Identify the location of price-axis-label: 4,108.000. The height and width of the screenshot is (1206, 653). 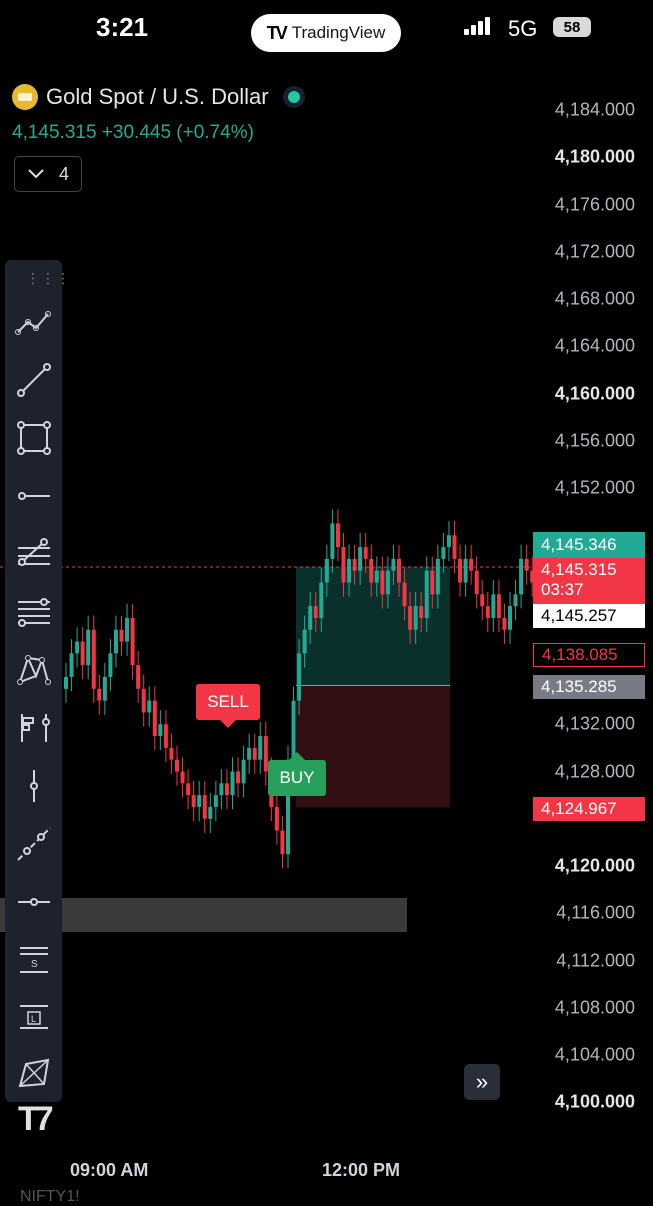
(594, 1007).